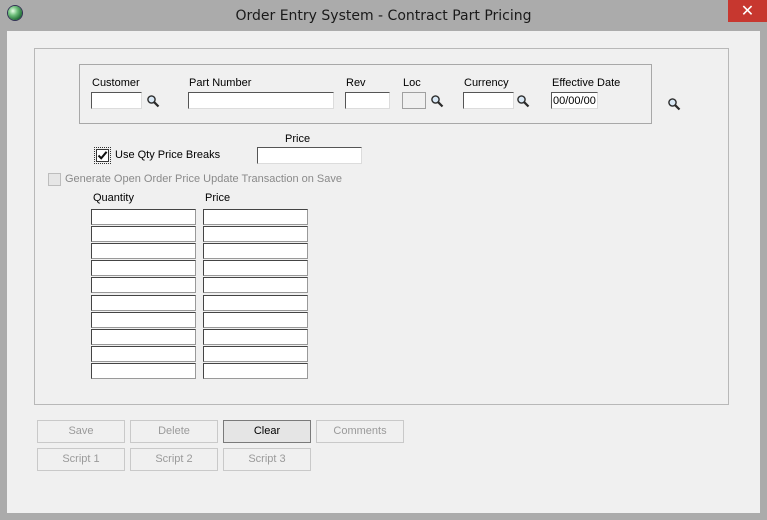  I want to click on currency-input, so click(488, 100).